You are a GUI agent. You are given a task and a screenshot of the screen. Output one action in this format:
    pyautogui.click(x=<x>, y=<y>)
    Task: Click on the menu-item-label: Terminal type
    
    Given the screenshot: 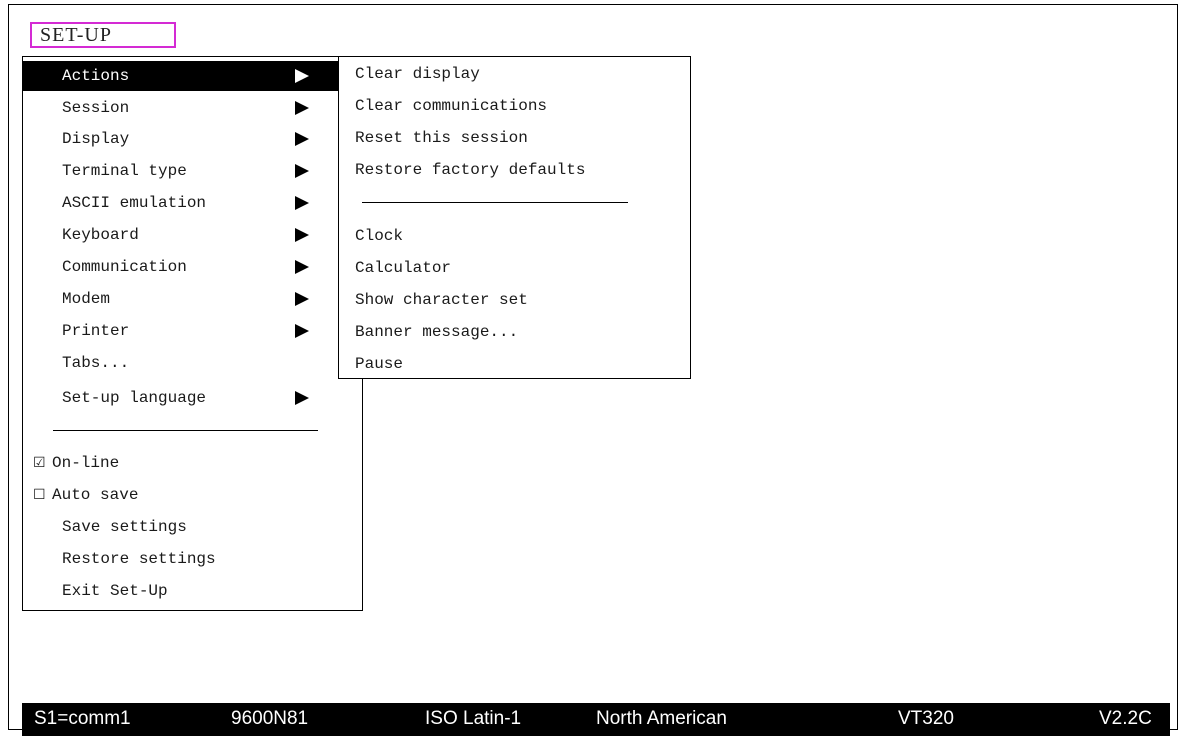 What is the action you would take?
    pyautogui.click(x=124, y=171)
    